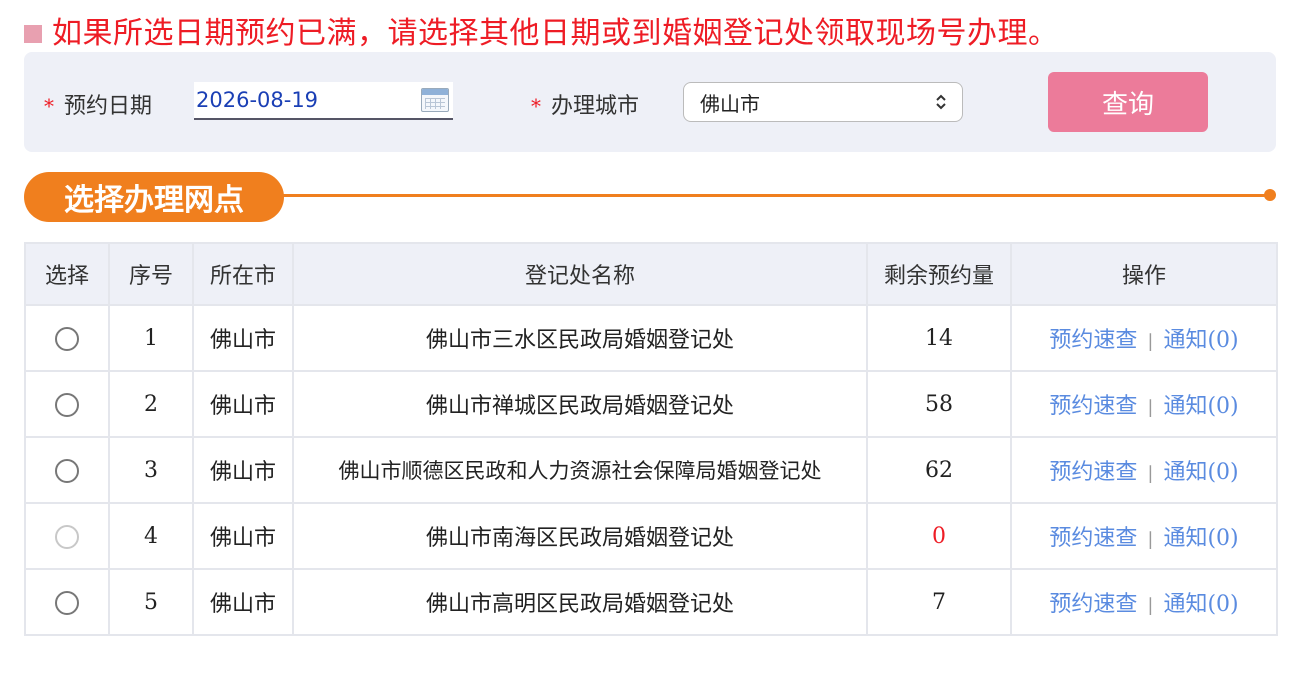 This screenshot has height=674, width=1308. I want to click on table-header-row: 选择 序号 所在市 登记处名称 剩余预约量 操作, so click(651, 274).